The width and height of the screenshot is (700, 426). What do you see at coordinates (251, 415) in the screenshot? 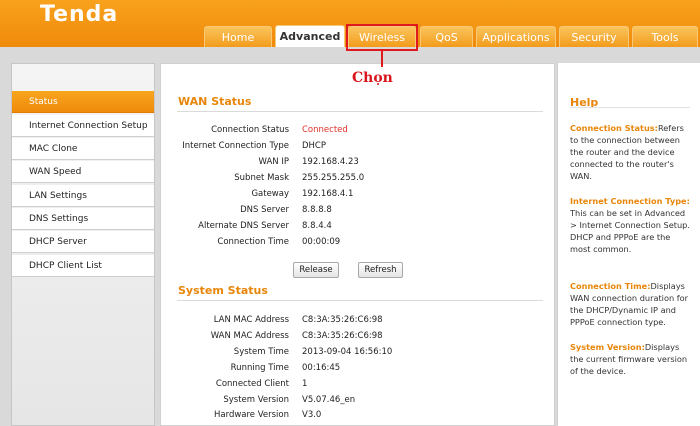
I see `hardware-version-label: Hardware Version` at bounding box center [251, 415].